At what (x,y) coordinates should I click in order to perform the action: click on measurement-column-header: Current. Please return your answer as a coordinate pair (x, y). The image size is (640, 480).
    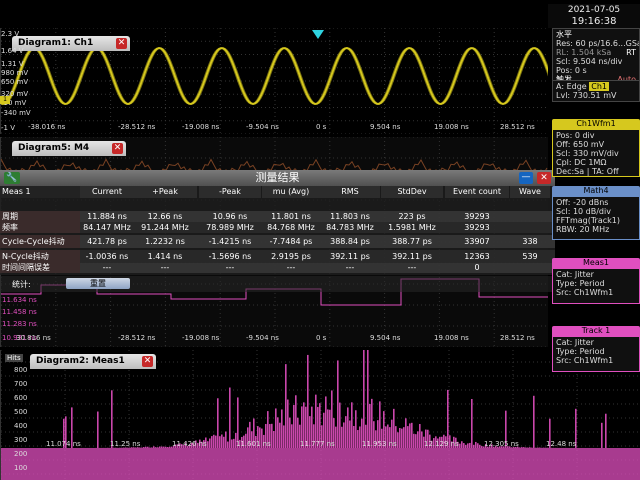
    Looking at the image, I should click on (107, 192).